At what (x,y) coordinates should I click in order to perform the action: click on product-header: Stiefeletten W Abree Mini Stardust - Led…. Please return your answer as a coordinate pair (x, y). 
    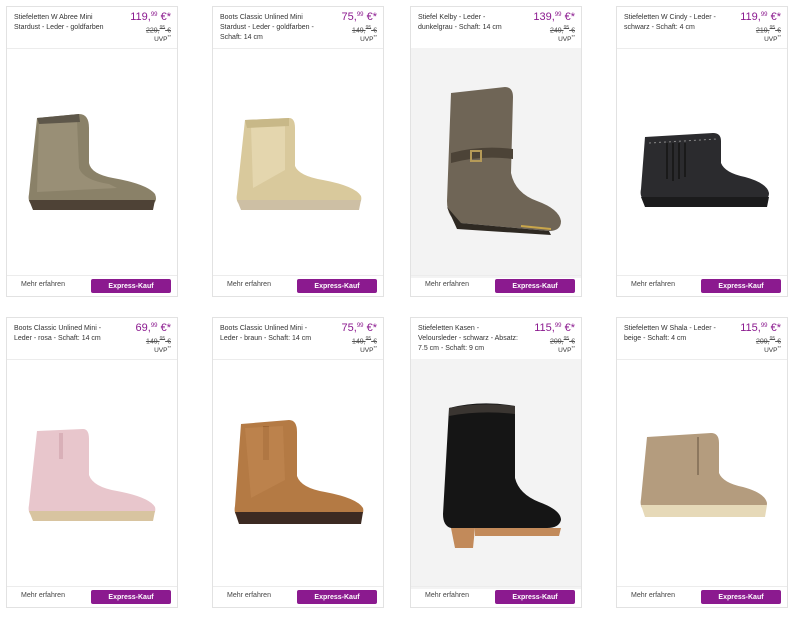
    Looking at the image, I should click on (92, 28).